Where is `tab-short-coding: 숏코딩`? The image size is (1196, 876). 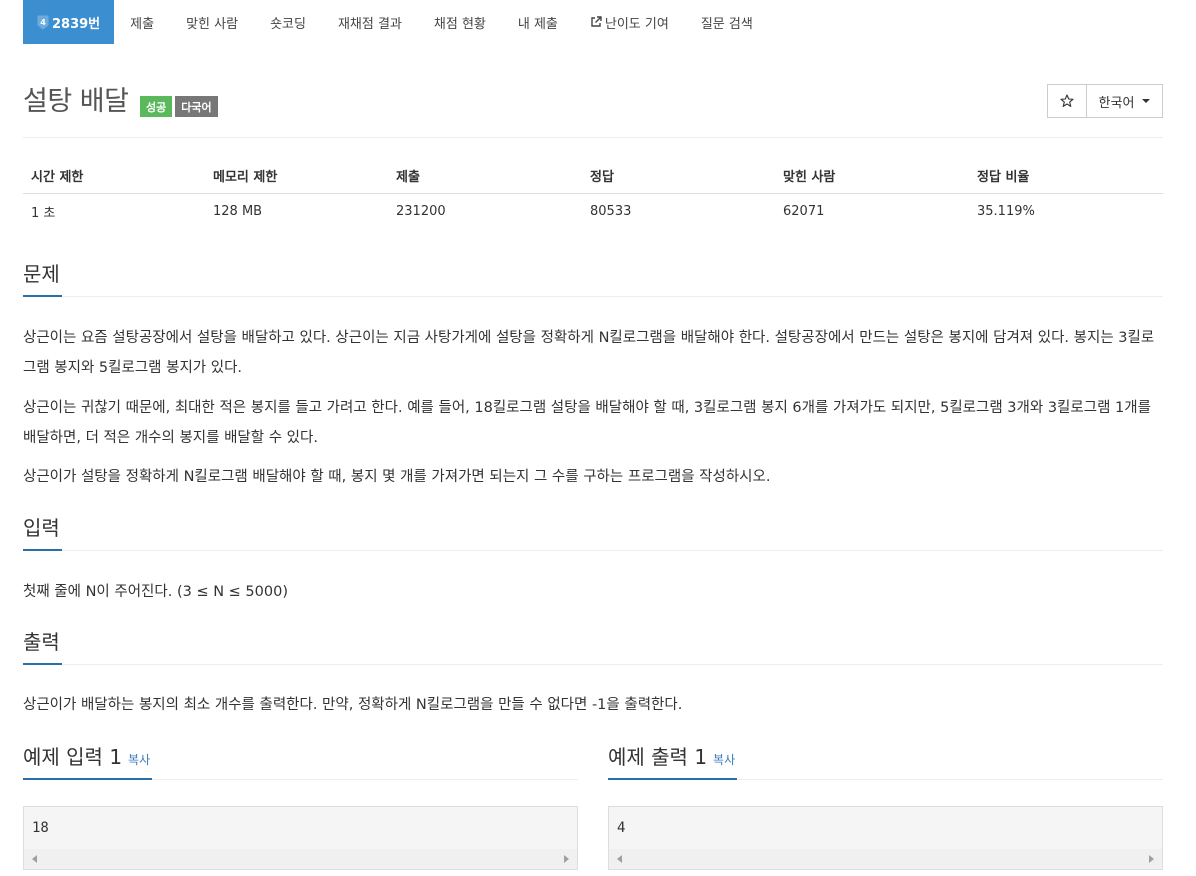 tab-short-coding: 숏코딩 is located at coordinates (288, 22).